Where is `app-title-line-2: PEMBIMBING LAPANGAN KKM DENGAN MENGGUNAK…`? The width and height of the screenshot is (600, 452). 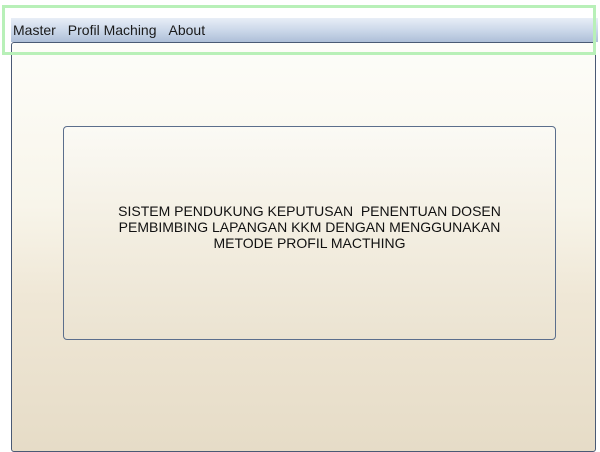
app-title-line-2: PEMBIMBING LAPANGAN KKM DENGAN MENGGUNAK… is located at coordinates (309, 227).